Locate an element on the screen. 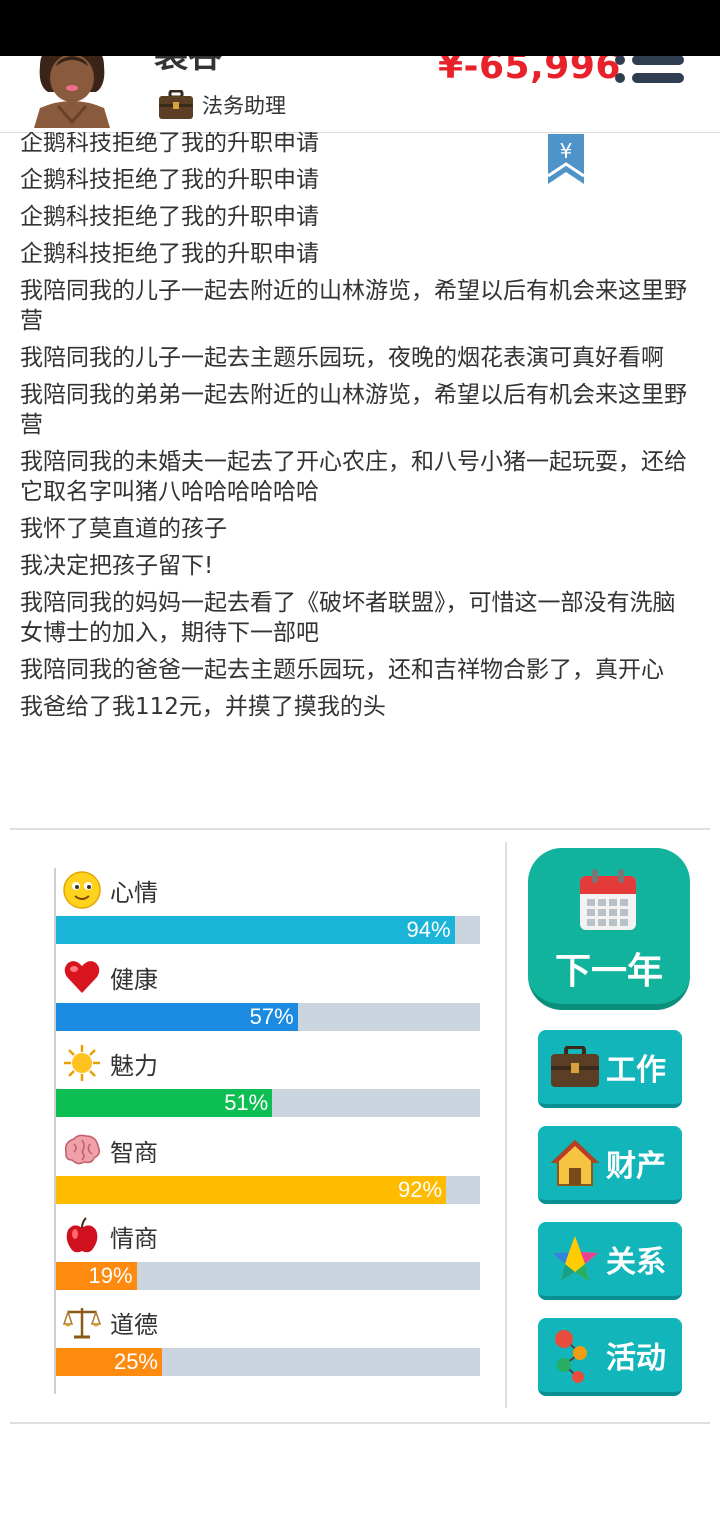 This screenshot has height=1520, width=720. stat-bar: 25% is located at coordinates (268, 1362).